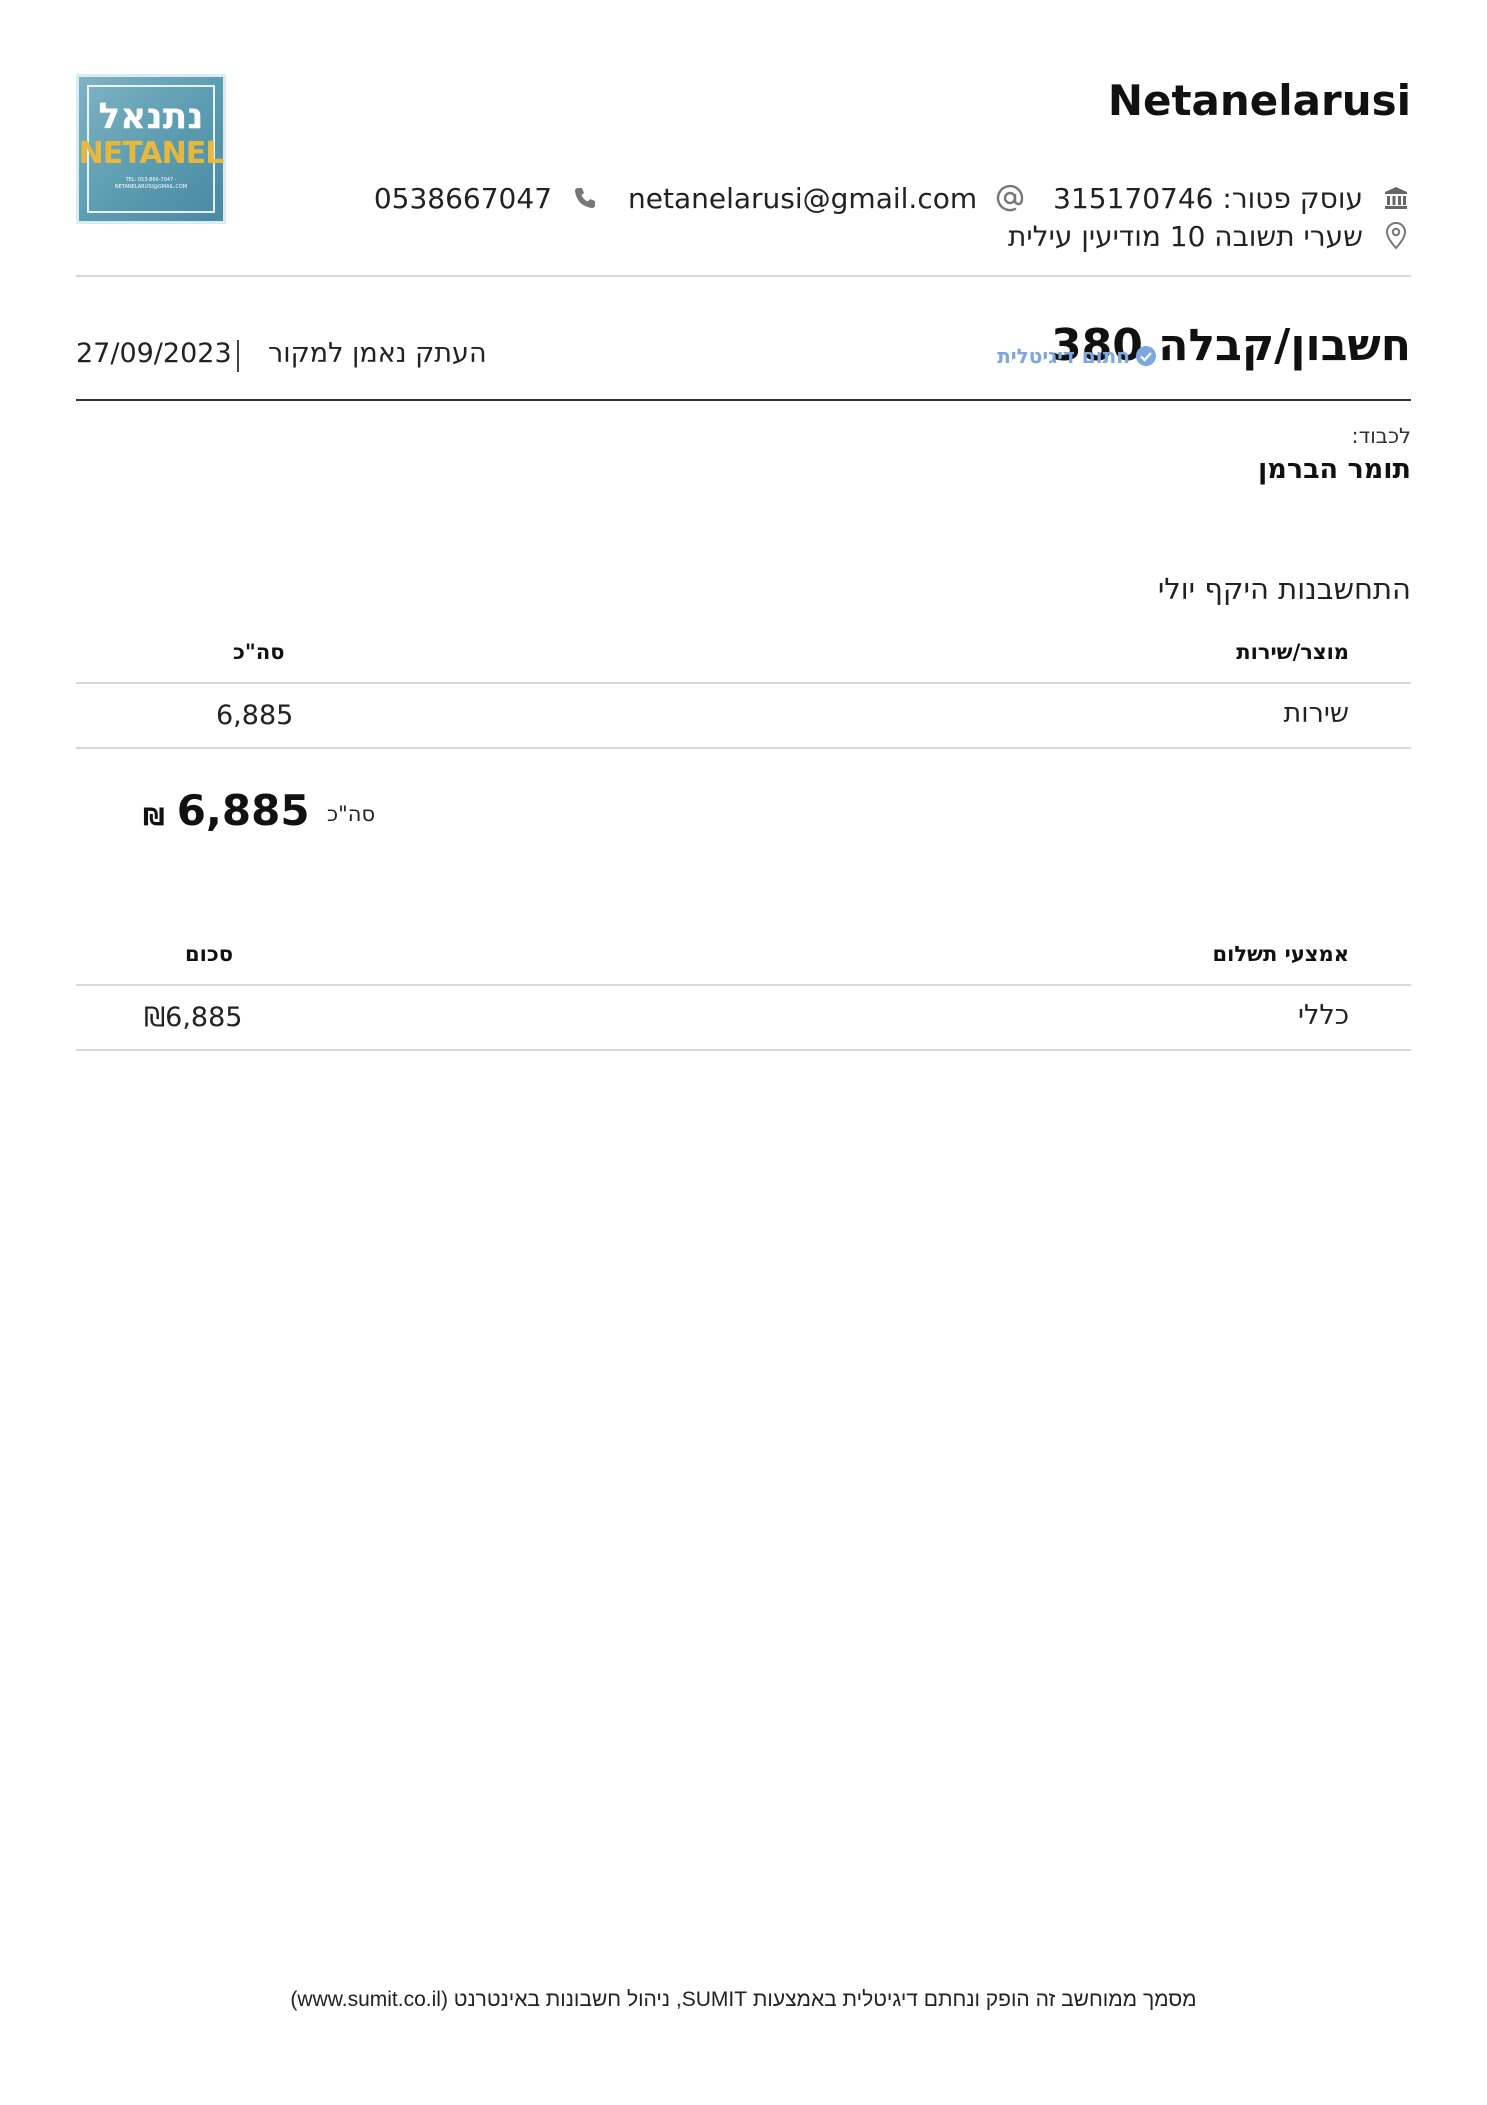  I want to click on logo-hebrew-text: נתנאל, so click(151, 116).